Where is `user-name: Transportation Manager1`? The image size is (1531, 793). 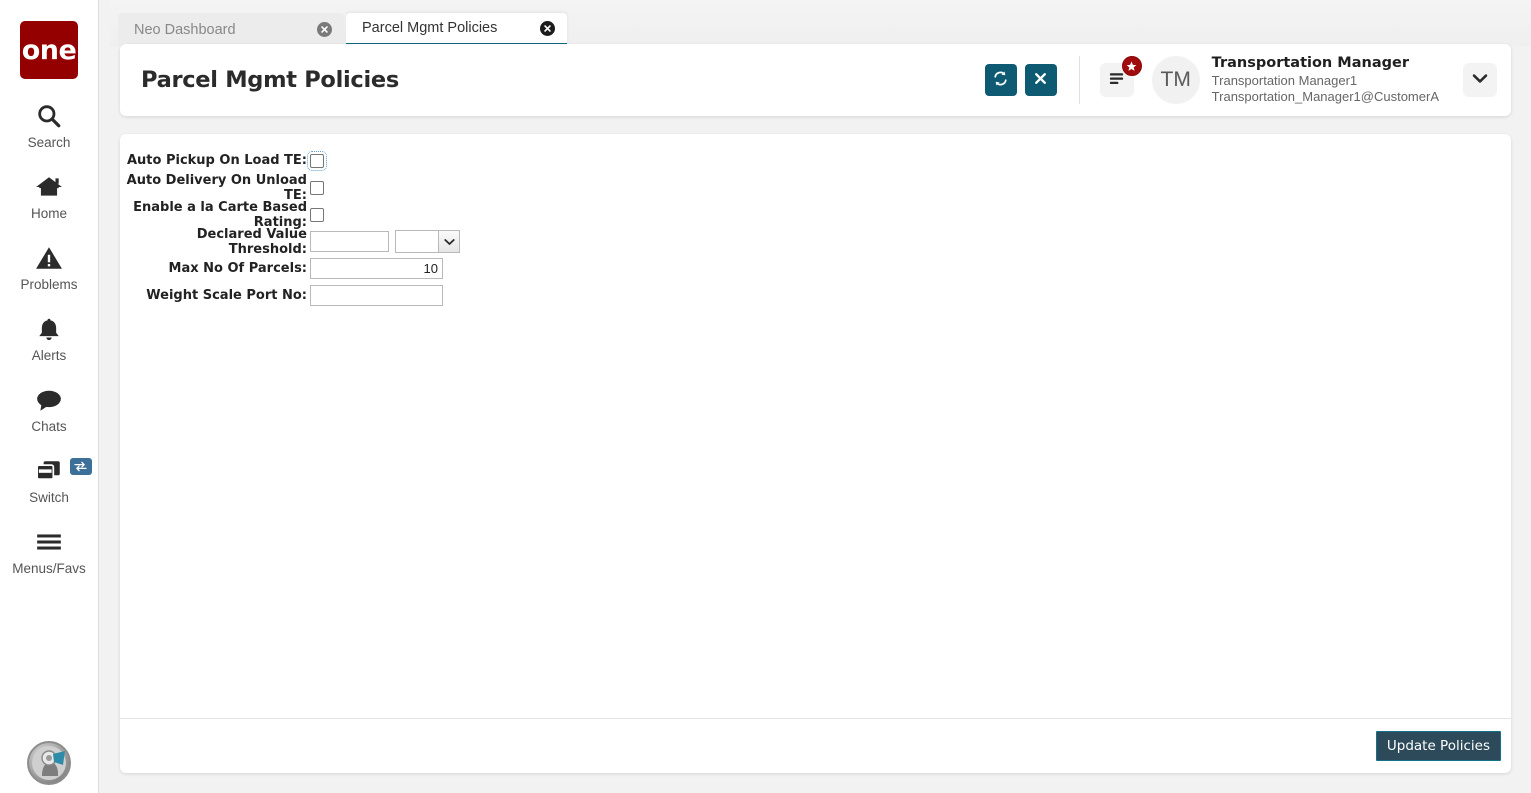
user-name: Transportation Manager1 is located at coordinates (1284, 80).